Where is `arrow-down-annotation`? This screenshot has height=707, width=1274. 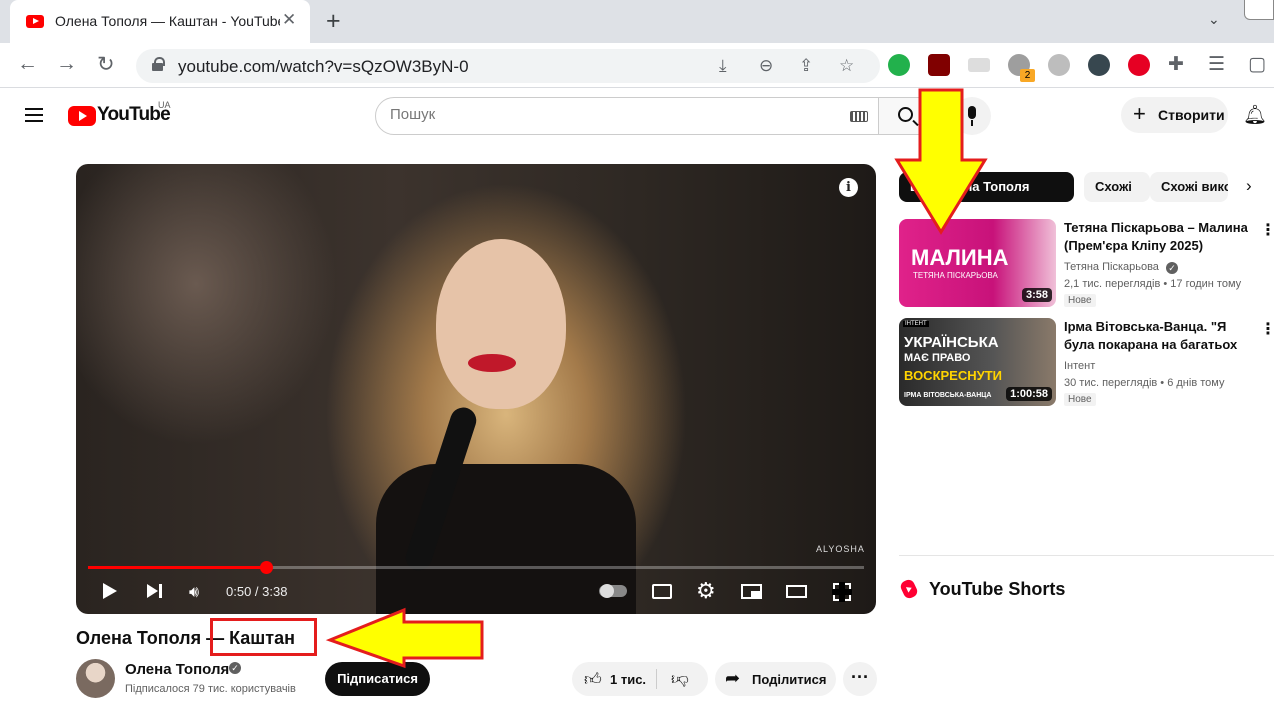
arrow-down-annotation is located at coordinates (941, 161).